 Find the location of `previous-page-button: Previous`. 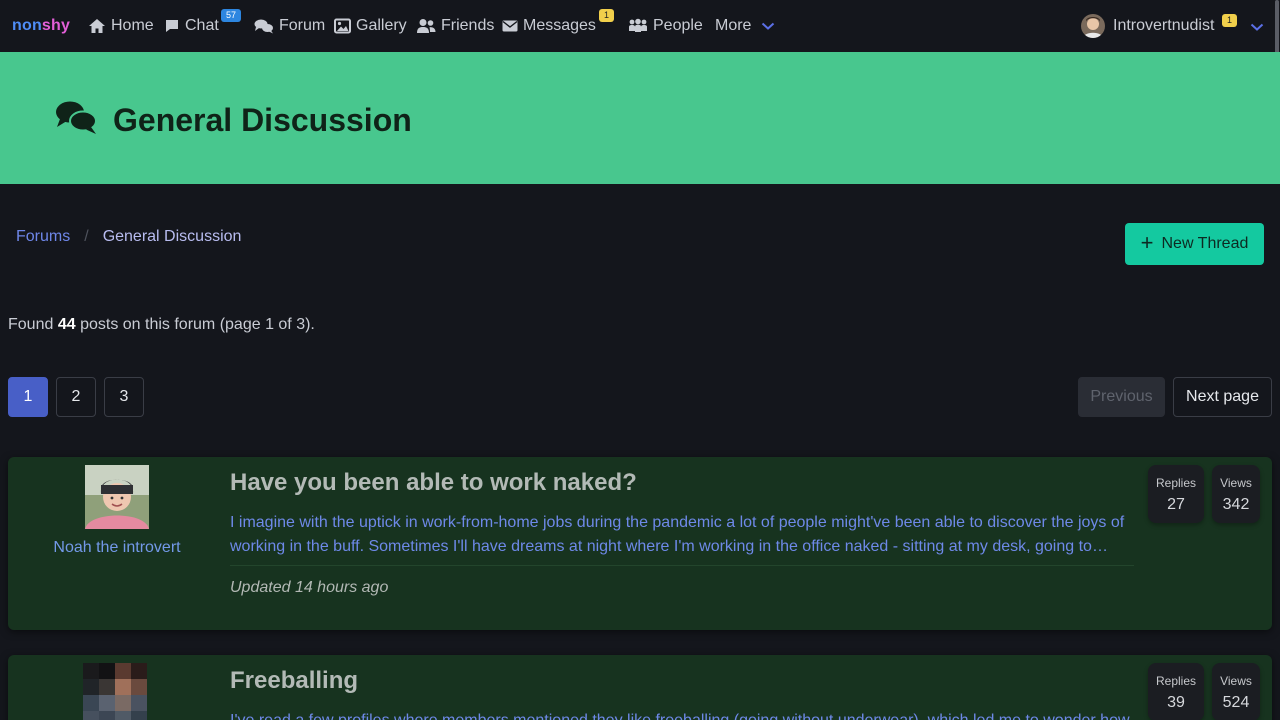

previous-page-button: Previous is located at coordinates (1121, 397).